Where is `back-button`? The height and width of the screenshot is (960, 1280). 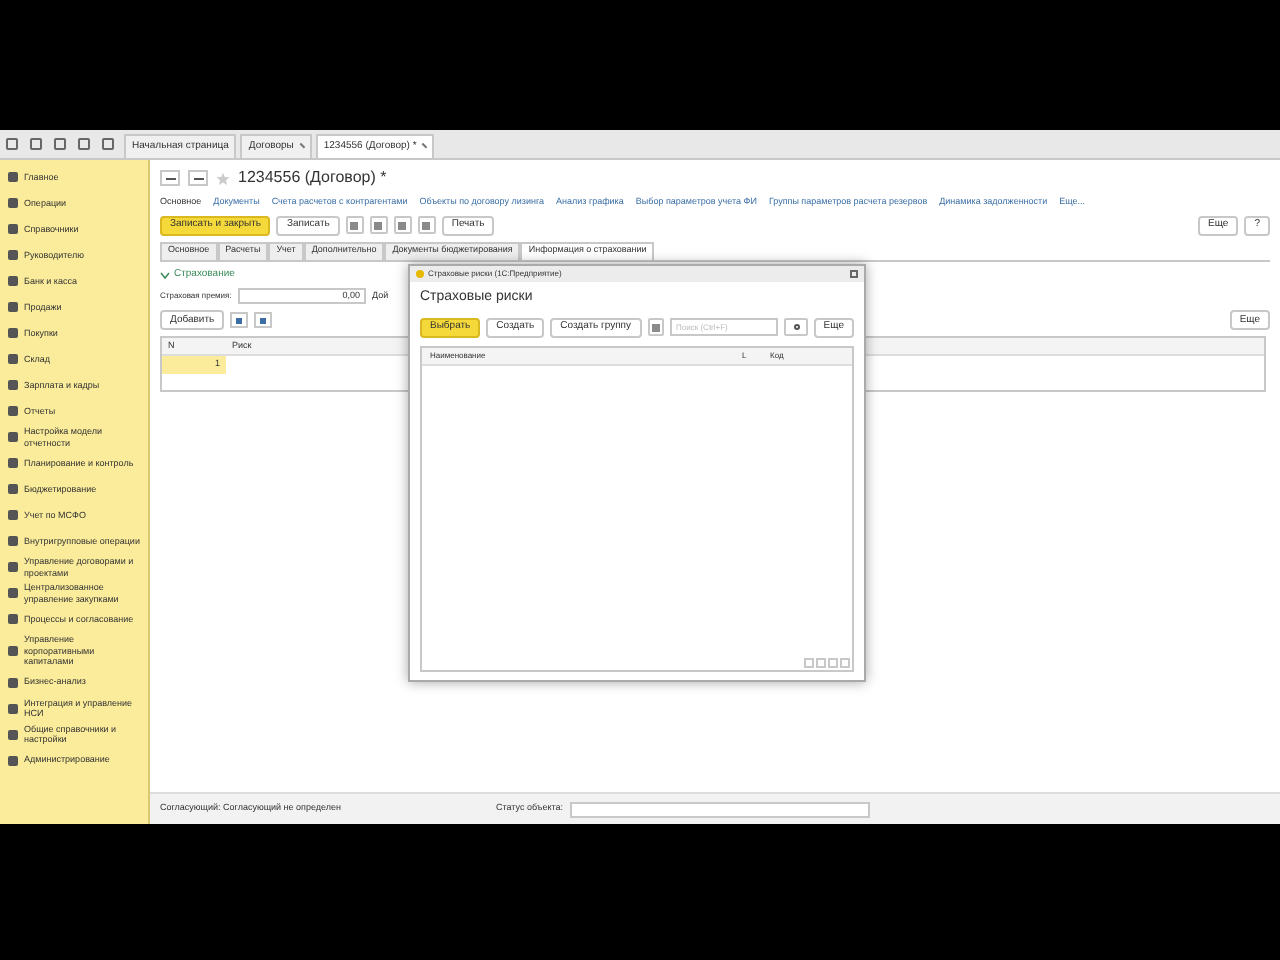 back-button is located at coordinates (170, 178).